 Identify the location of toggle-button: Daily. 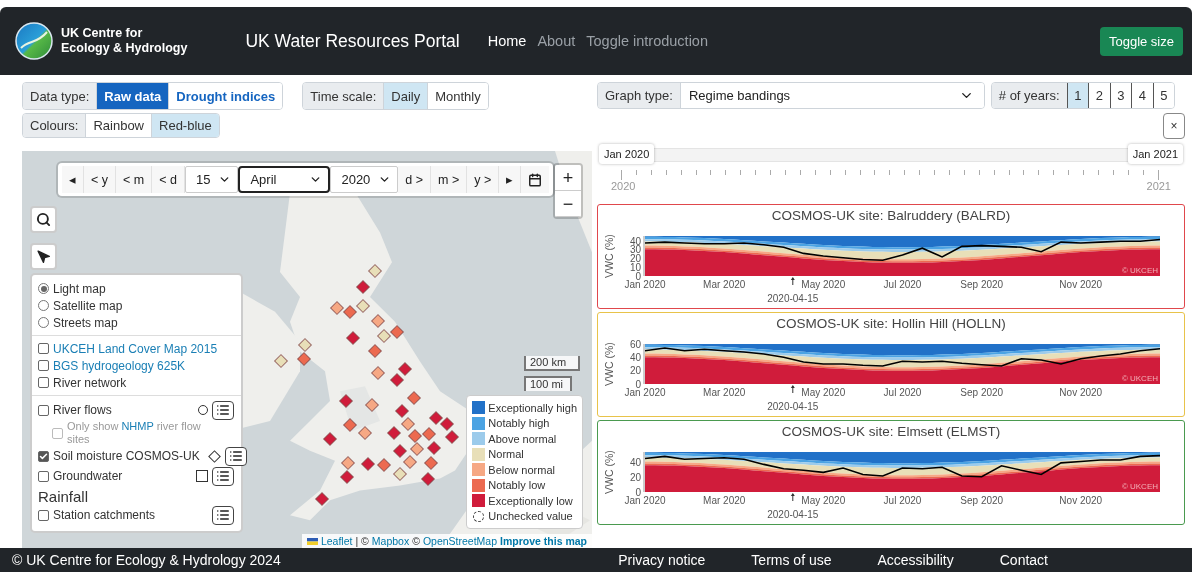
(405, 96).